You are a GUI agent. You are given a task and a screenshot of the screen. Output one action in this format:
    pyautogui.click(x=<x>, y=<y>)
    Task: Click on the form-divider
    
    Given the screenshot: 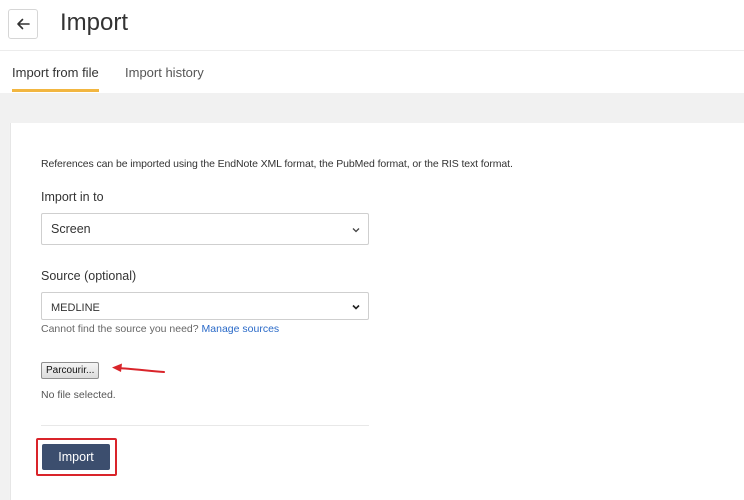 What is the action you would take?
    pyautogui.click(x=205, y=425)
    